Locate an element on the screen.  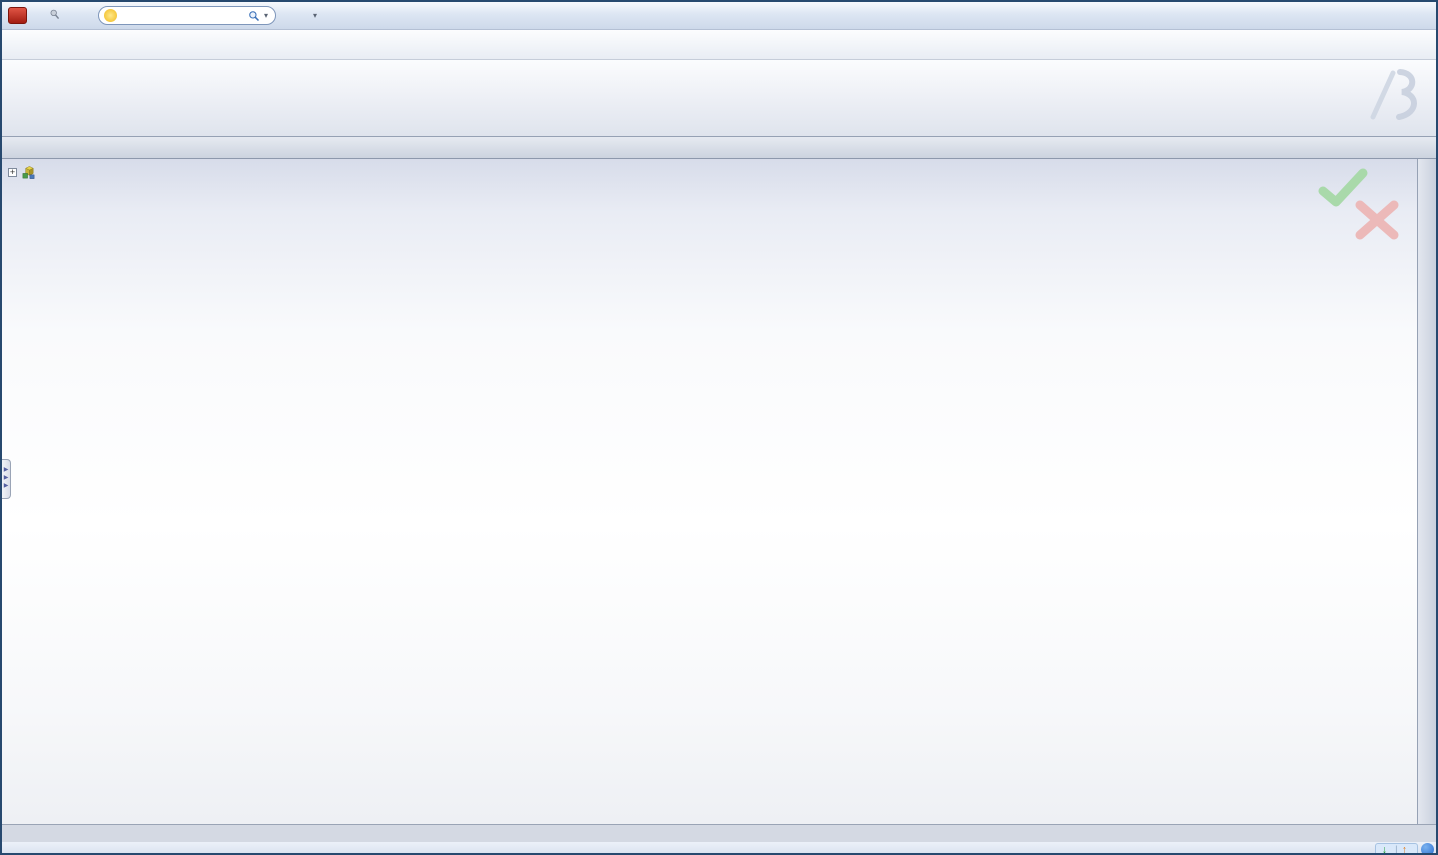
search-icon is located at coordinates (254, 16).